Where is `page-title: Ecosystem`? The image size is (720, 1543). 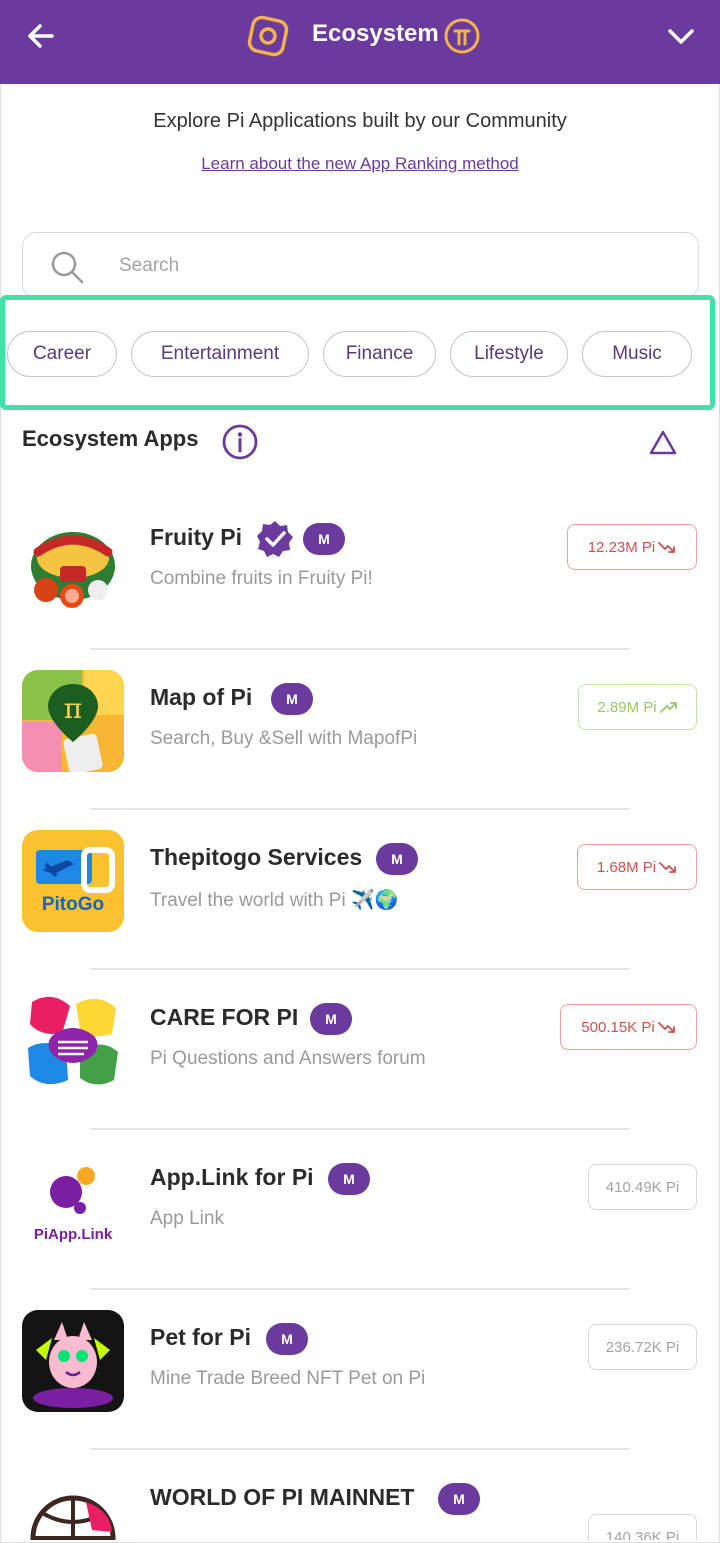
page-title: Ecosystem is located at coordinates (375, 33).